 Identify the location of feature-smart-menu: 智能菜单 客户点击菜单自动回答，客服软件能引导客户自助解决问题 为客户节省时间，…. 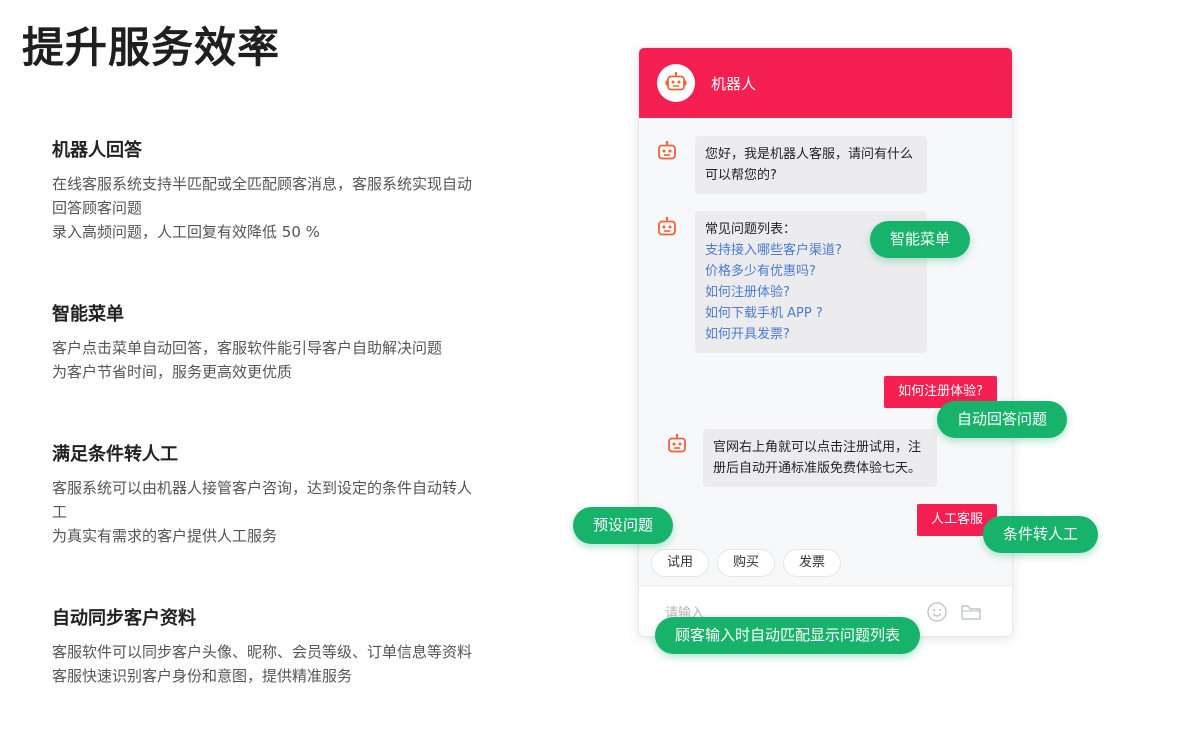
(267, 343).